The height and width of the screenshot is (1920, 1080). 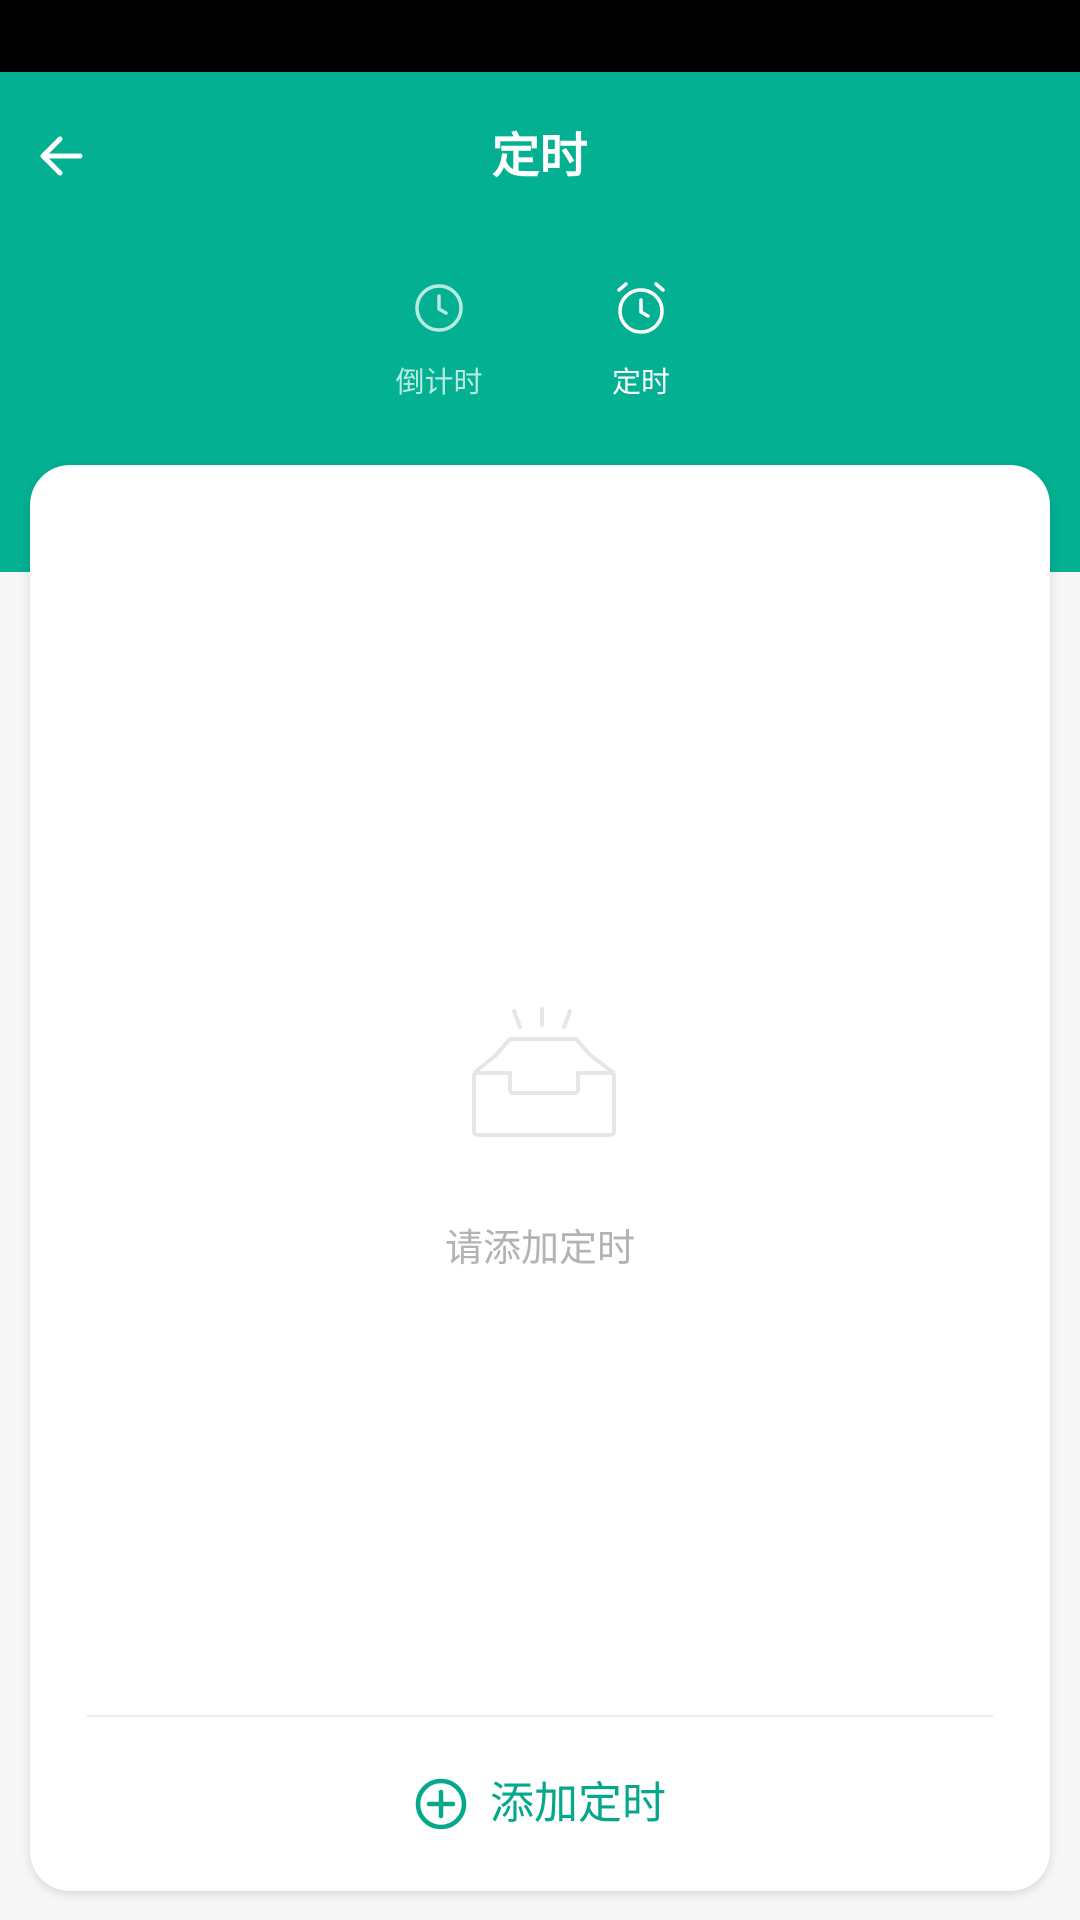 I want to click on add-timer-button: 添加定时, so click(x=540, y=1804).